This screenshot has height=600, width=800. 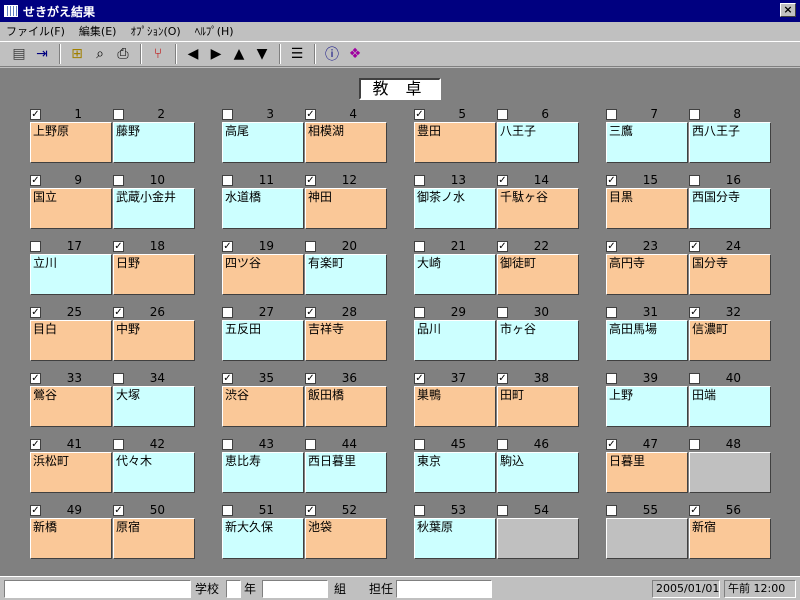 What do you see at coordinates (538, 274) in the screenshot?
I see `seat-name-box: 御徒町` at bounding box center [538, 274].